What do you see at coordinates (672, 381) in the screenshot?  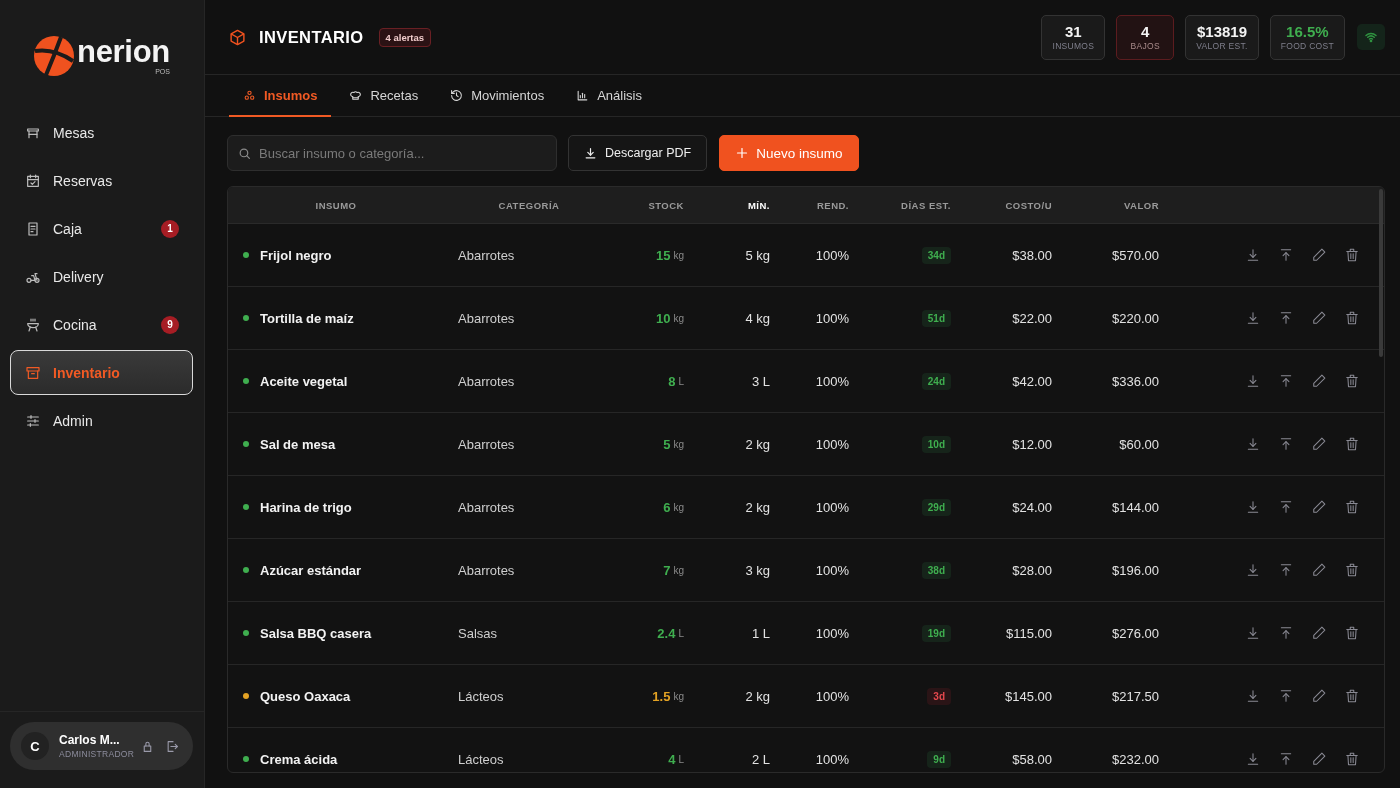 I see `stock-value: 8` at bounding box center [672, 381].